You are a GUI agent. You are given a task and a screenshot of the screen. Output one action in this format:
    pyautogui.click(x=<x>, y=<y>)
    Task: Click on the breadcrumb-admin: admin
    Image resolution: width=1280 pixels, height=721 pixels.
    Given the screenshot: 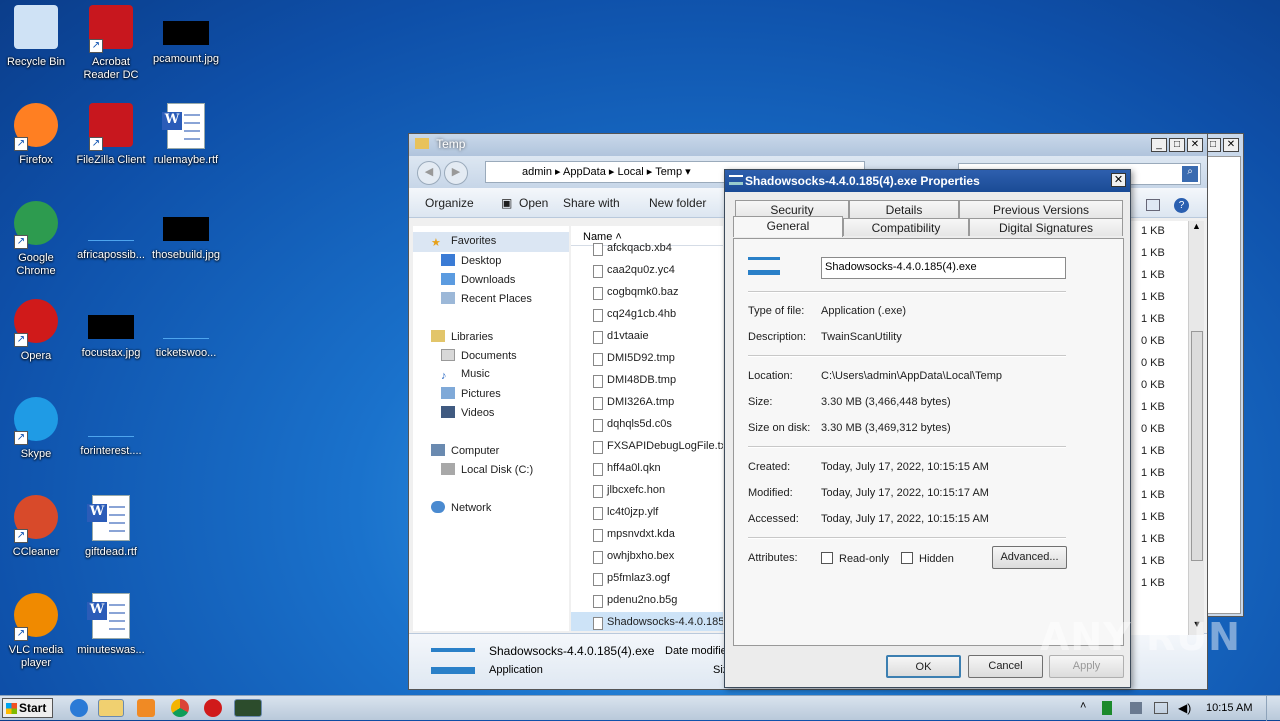 What is the action you would take?
    pyautogui.click(x=537, y=172)
    